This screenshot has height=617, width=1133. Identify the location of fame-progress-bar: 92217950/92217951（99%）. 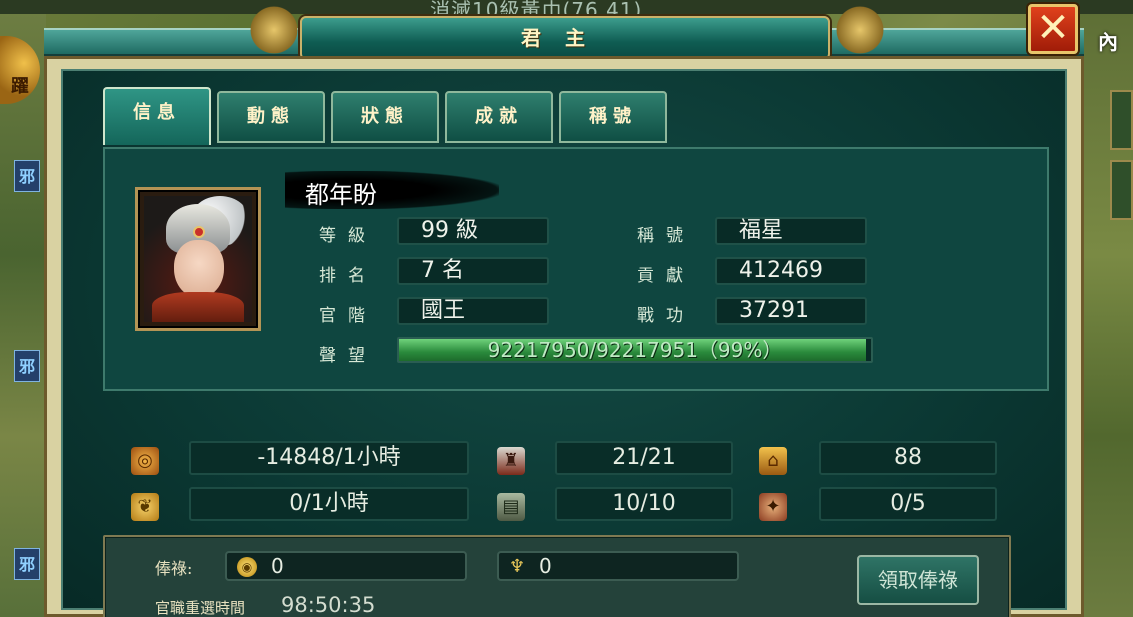
(635, 350).